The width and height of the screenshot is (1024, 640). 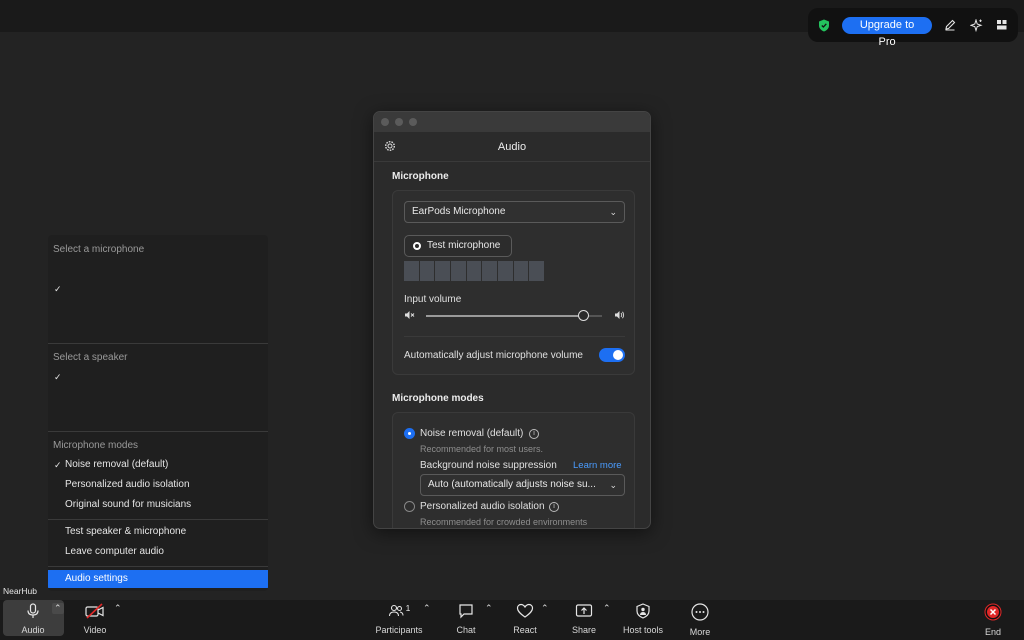 What do you see at coordinates (482, 506) in the screenshot?
I see `personalized-isolation-label: Personalized audio isolation` at bounding box center [482, 506].